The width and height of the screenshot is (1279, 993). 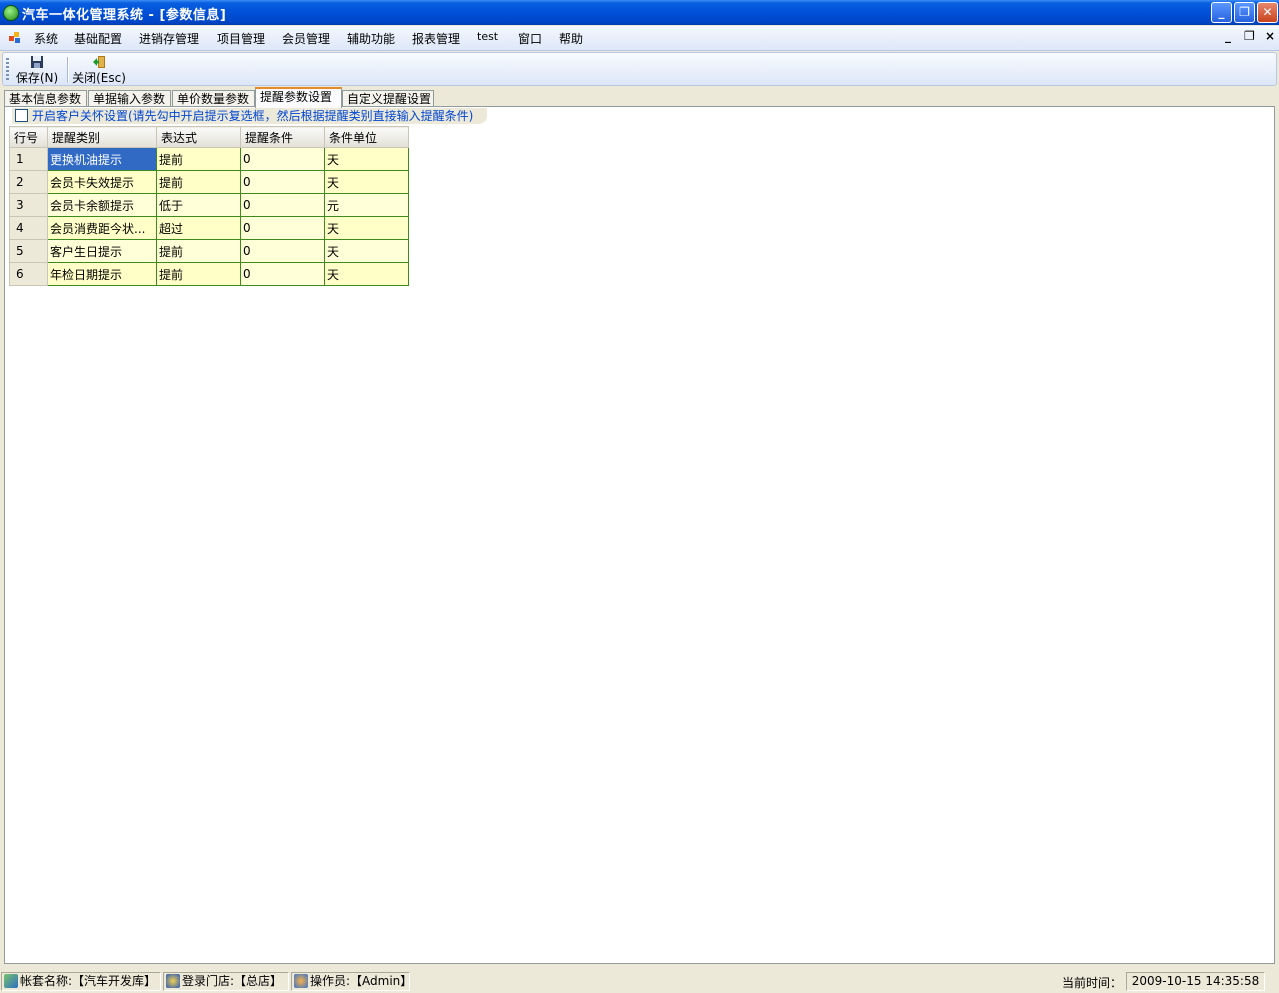 What do you see at coordinates (99, 62) in the screenshot?
I see `exit-door-icon` at bounding box center [99, 62].